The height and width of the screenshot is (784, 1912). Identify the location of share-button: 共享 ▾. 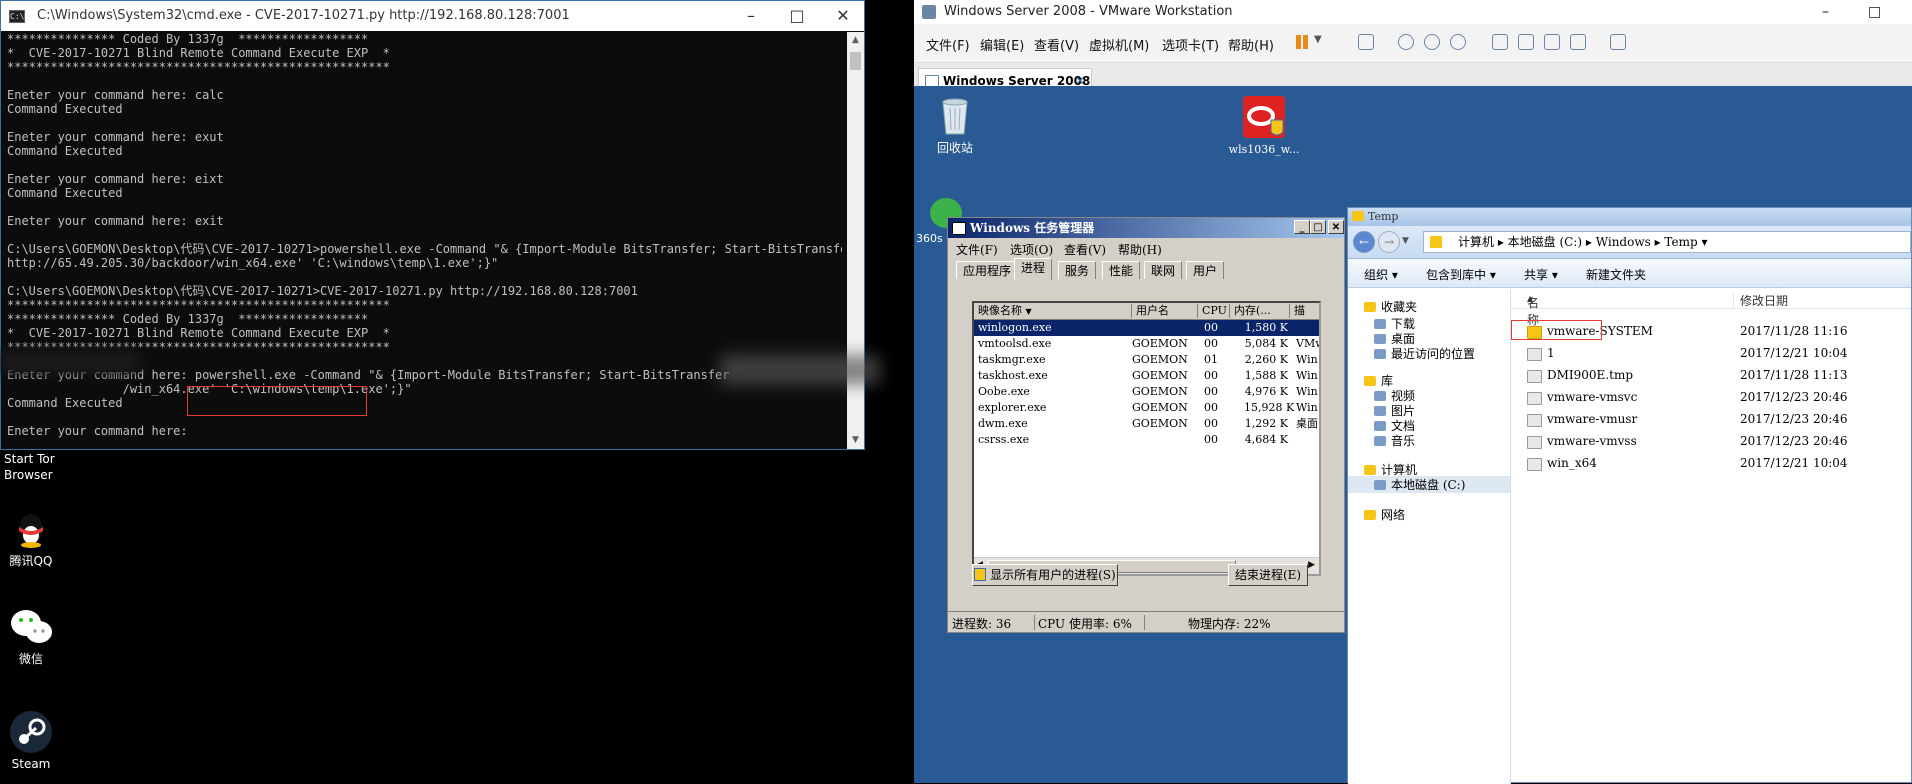
(1541, 274).